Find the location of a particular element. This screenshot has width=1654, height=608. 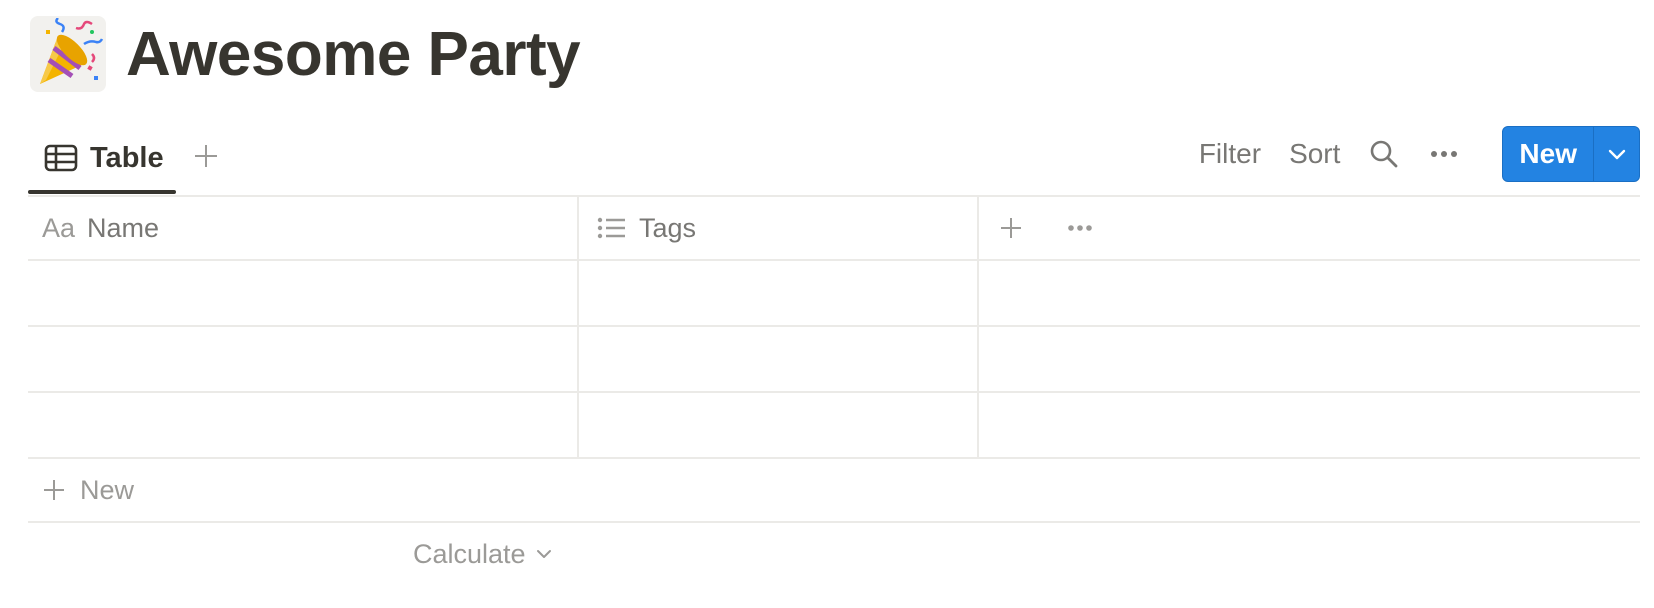

add-view-button is located at coordinates (206, 156).